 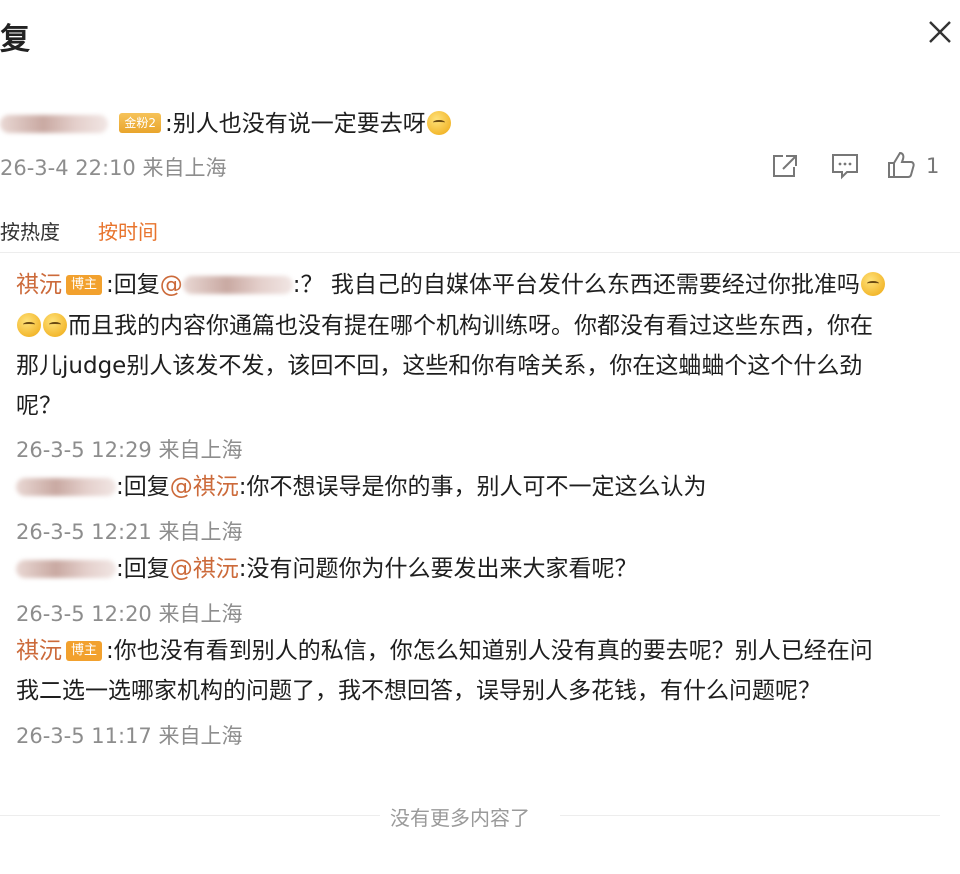 What do you see at coordinates (129, 736) in the screenshot?
I see `reply-time: 26-3-5 11:17 来自上海` at bounding box center [129, 736].